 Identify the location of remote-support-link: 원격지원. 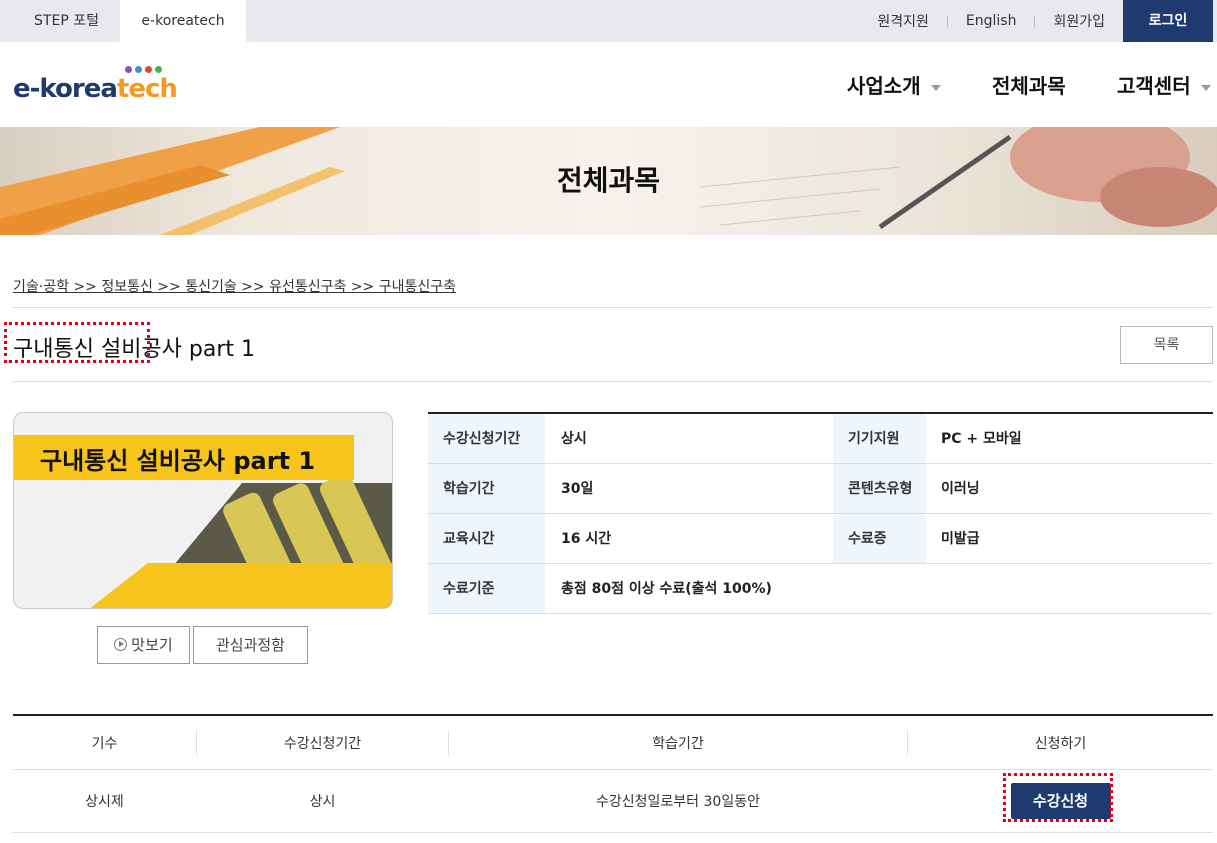
(903, 21).